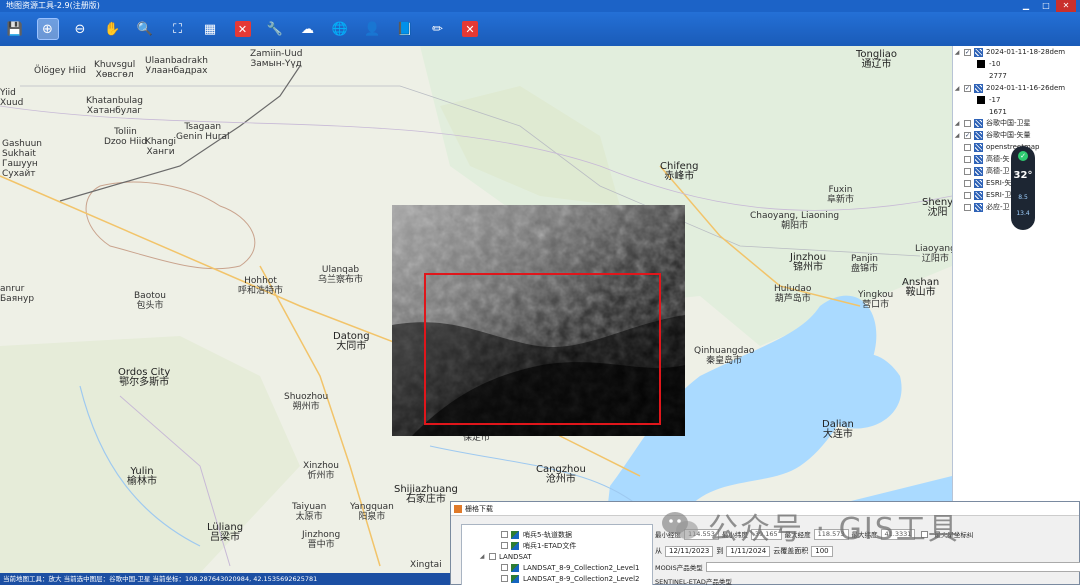 This screenshot has height=585, width=1080. What do you see at coordinates (505, 556) in the screenshot?
I see `tree-group: ◢ LANDSAT` at bounding box center [505, 556].